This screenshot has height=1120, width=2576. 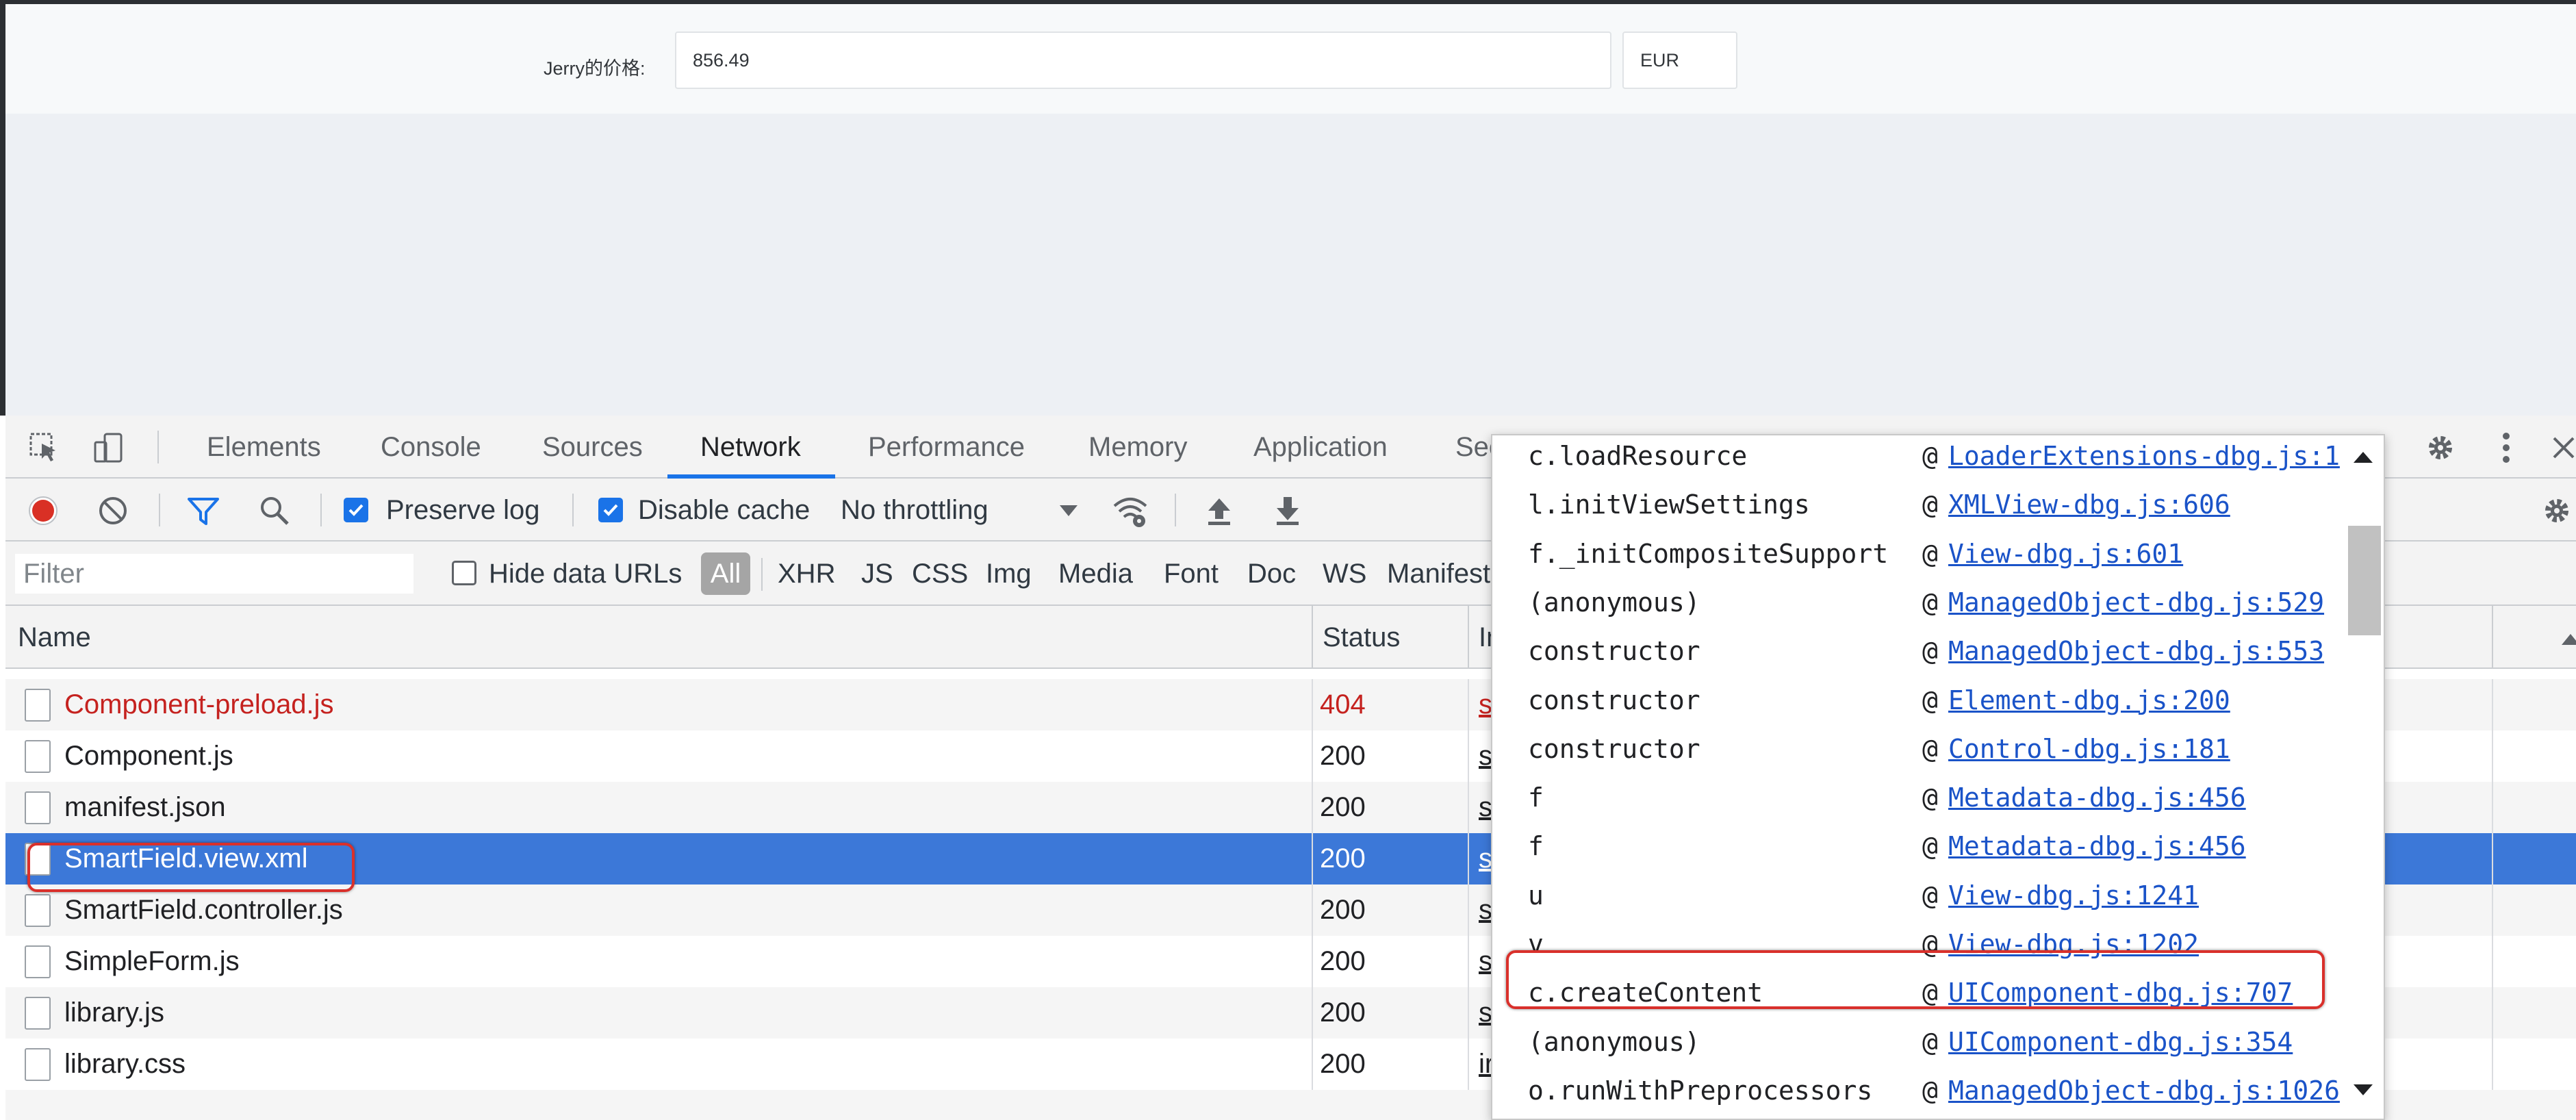 I want to click on search-icon, so click(x=274, y=511).